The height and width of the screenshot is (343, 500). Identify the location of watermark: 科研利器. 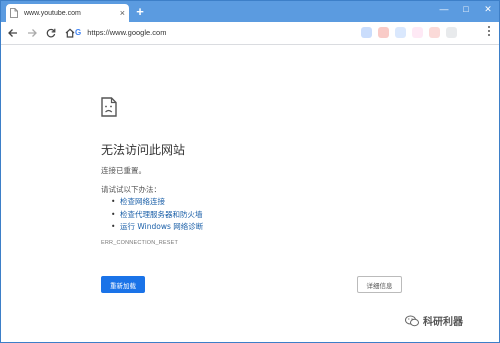
(434, 320).